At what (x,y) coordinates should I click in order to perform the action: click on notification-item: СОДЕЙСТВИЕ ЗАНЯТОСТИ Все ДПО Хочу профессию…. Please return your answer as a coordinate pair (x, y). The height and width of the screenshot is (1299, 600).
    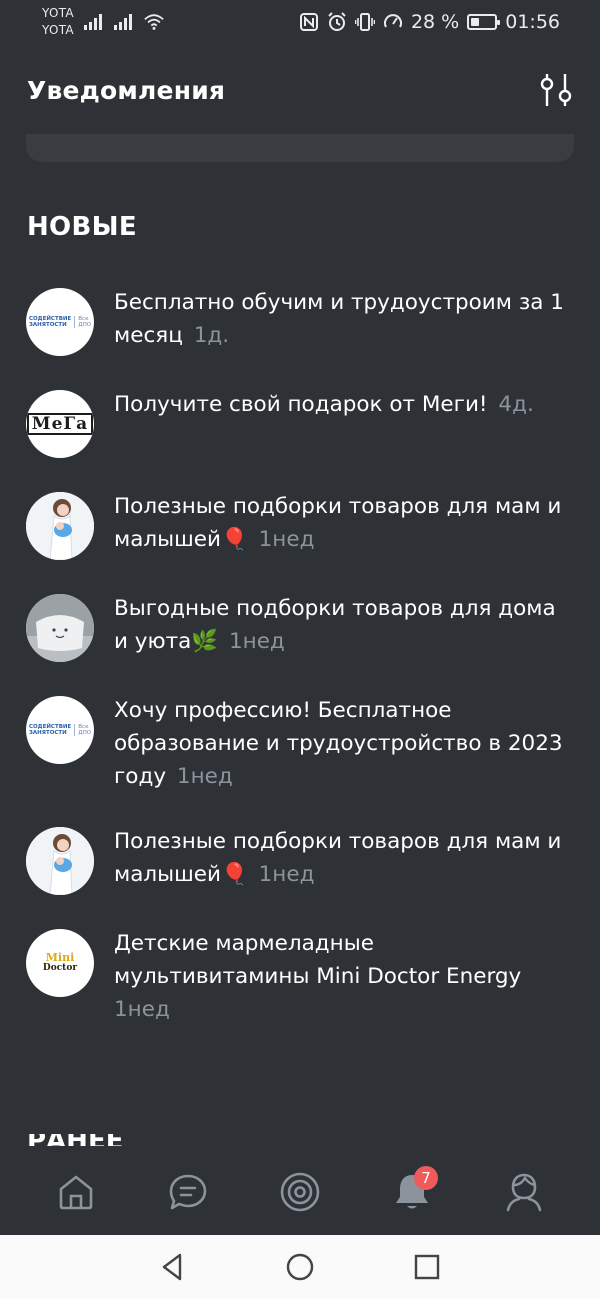
    Looking at the image, I should click on (300, 742).